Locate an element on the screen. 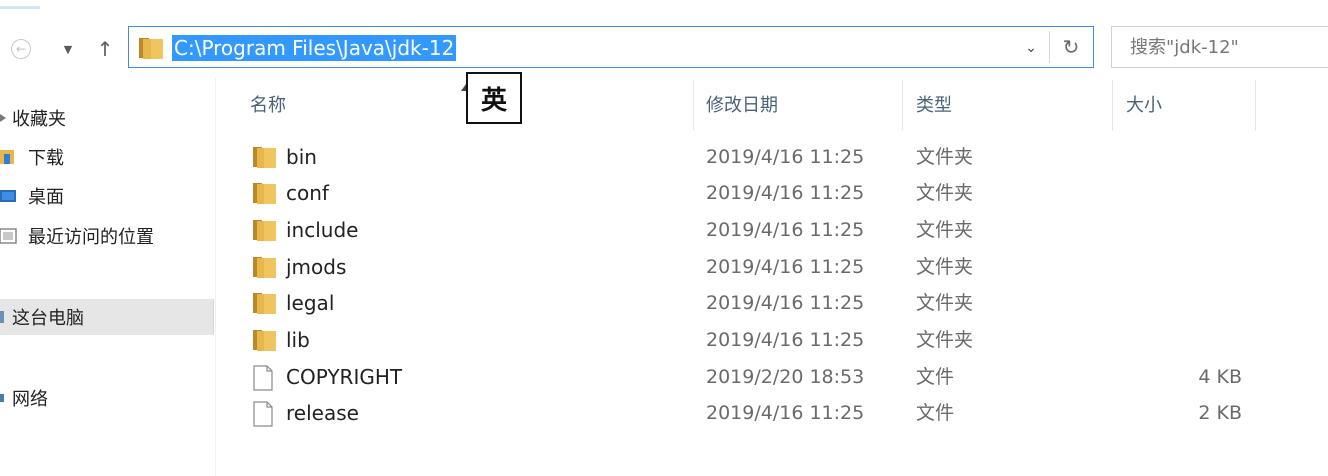 Image resolution: width=1328 pixels, height=476 pixels. address-bar: C:\Program Files\Java\jdk-12 ⌄ ↻ is located at coordinates (611, 47).